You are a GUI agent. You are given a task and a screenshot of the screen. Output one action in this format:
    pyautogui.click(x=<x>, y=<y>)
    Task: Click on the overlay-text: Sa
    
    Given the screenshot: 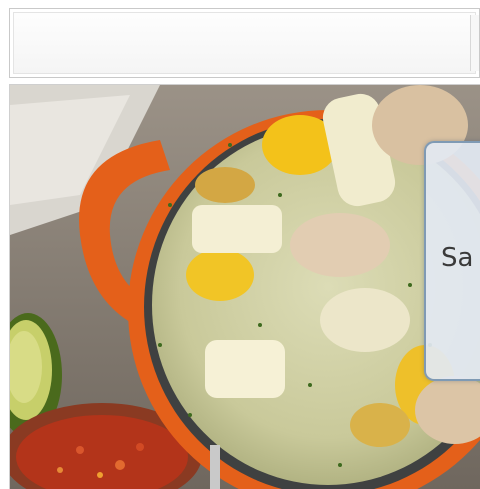 What is the action you would take?
    pyautogui.click(x=457, y=258)
    